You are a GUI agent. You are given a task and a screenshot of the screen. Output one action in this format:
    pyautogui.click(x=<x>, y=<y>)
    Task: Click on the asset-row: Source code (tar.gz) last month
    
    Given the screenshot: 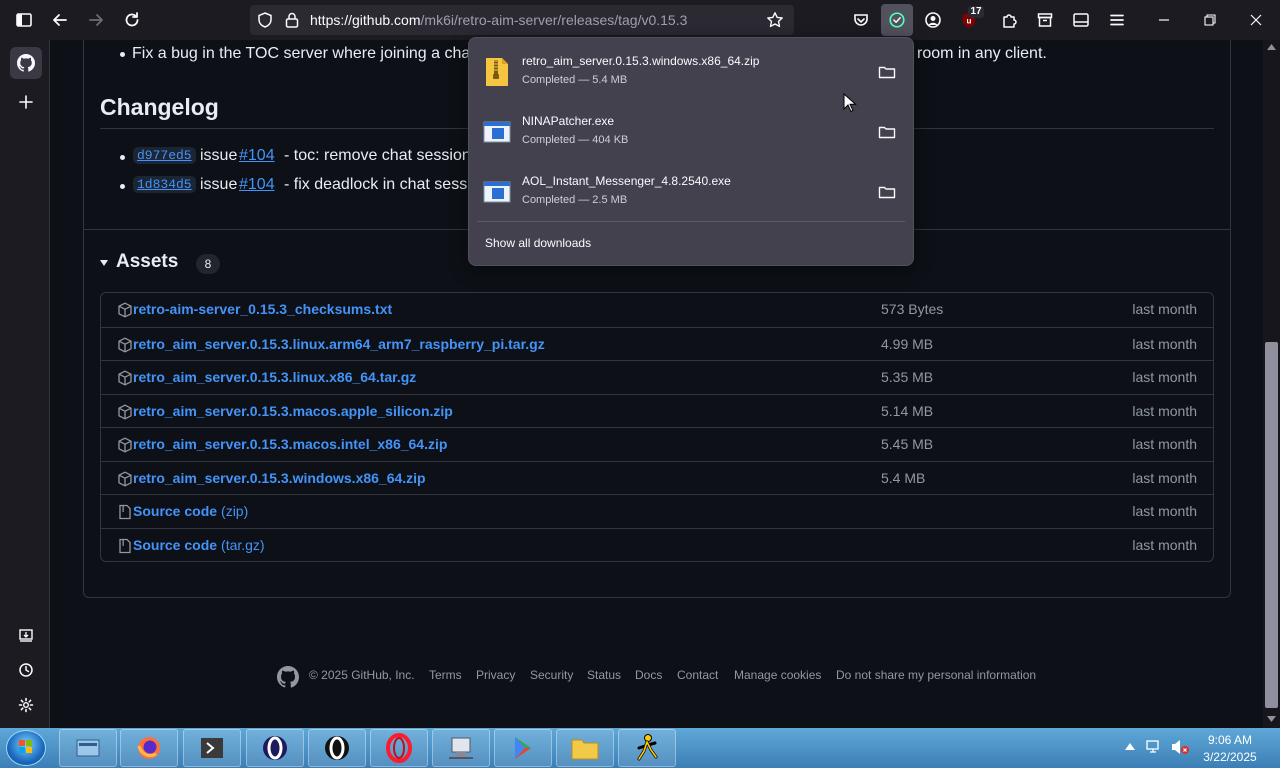 What is the action you would take?
    pyautogui.click(x=657, y=544)
    